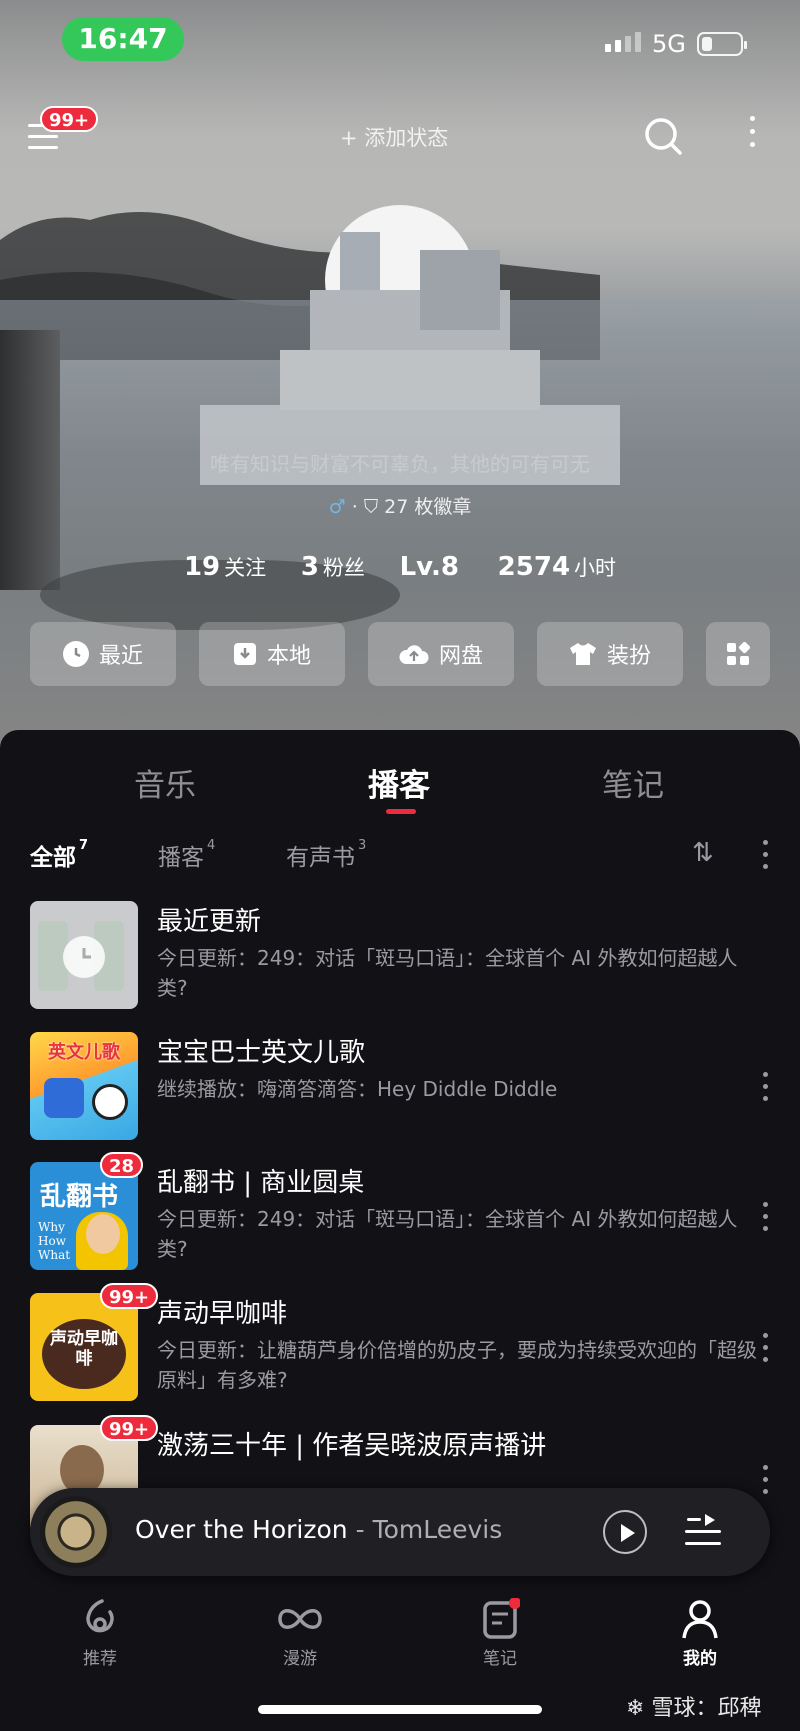 This screenshot has height=1731, width=800. Describe the element at coordinates (427, 507) in the screenshot. I see `badges-count: 27 枚徽章` at that location.